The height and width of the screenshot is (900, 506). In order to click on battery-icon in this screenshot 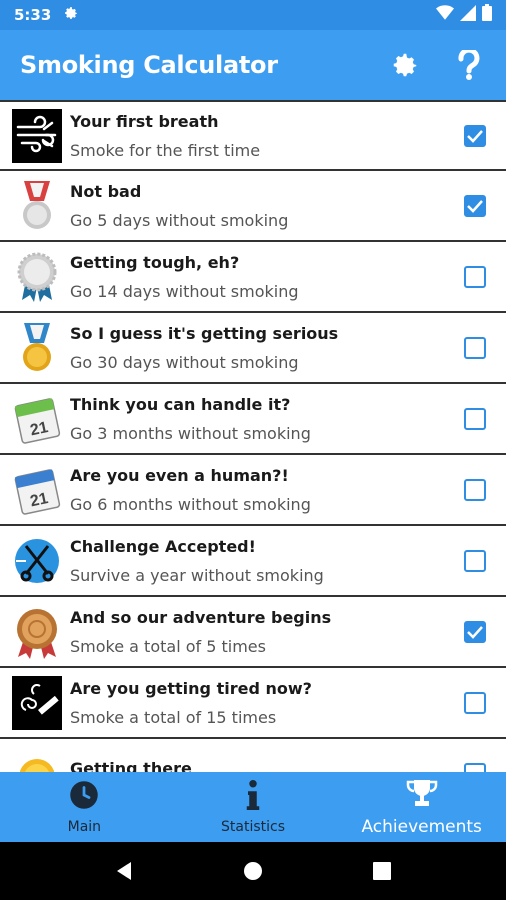, I will do `click(487, 15)`.